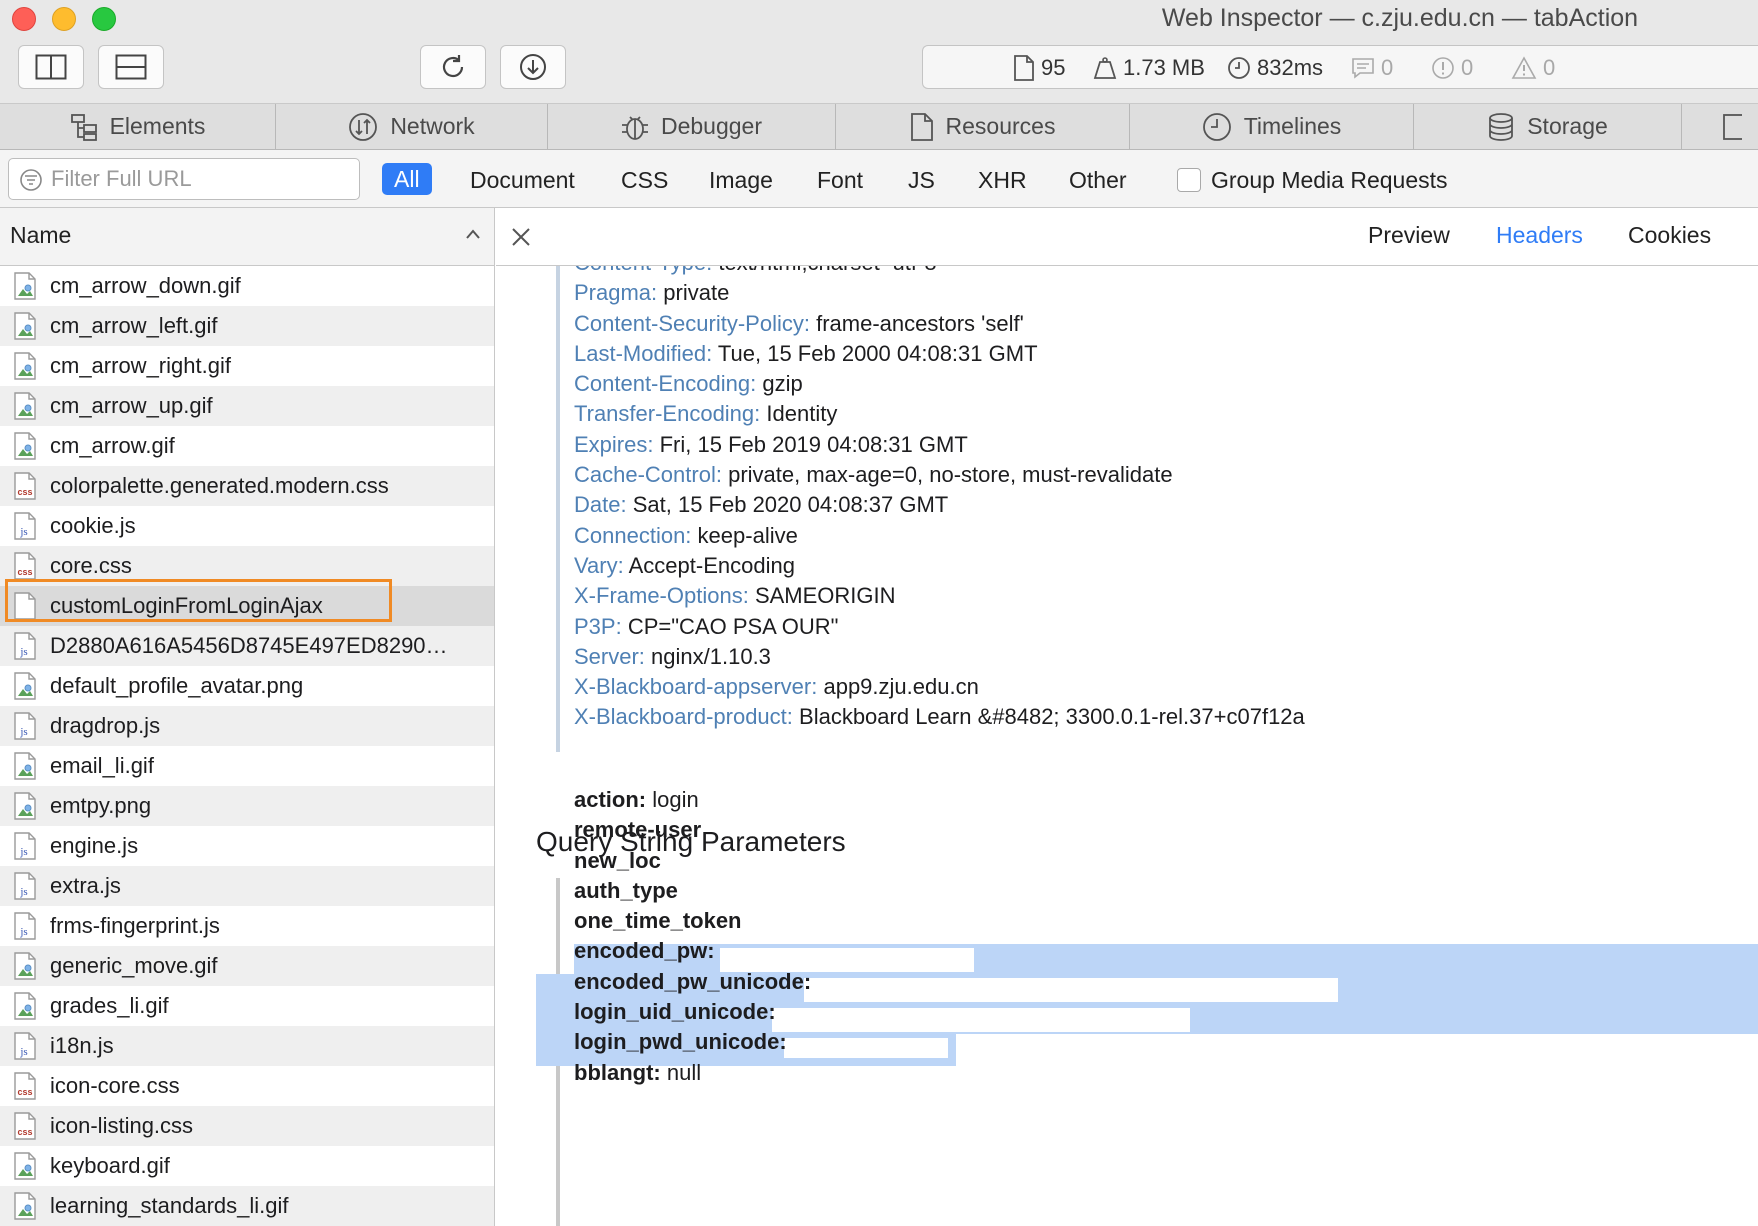 Image resolution: width=1758 pixels, height=1226 pixels. Describe the element at coordinates (1189, 180) in the screenshot. I see `group-media-checkbox` at that location.